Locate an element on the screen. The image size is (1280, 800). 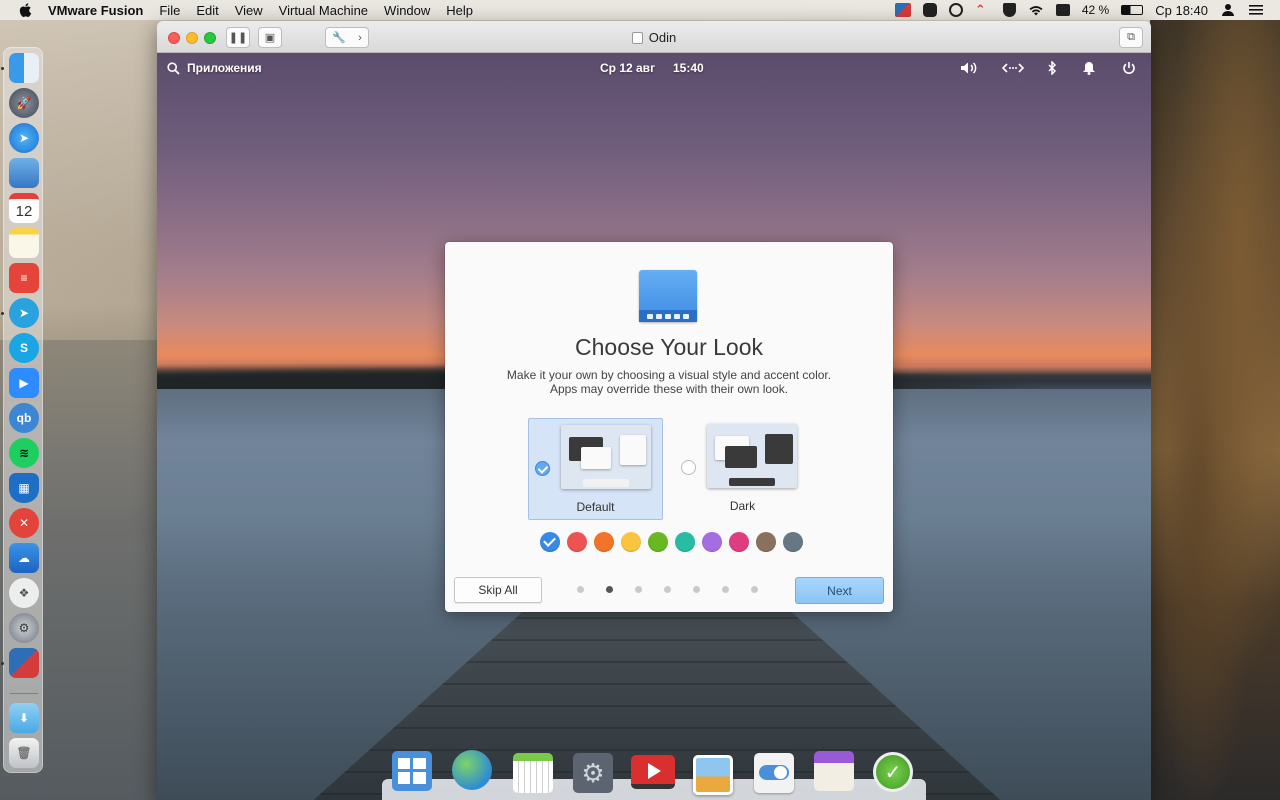
style-option-default: Default is located at coordinates (595, 469).